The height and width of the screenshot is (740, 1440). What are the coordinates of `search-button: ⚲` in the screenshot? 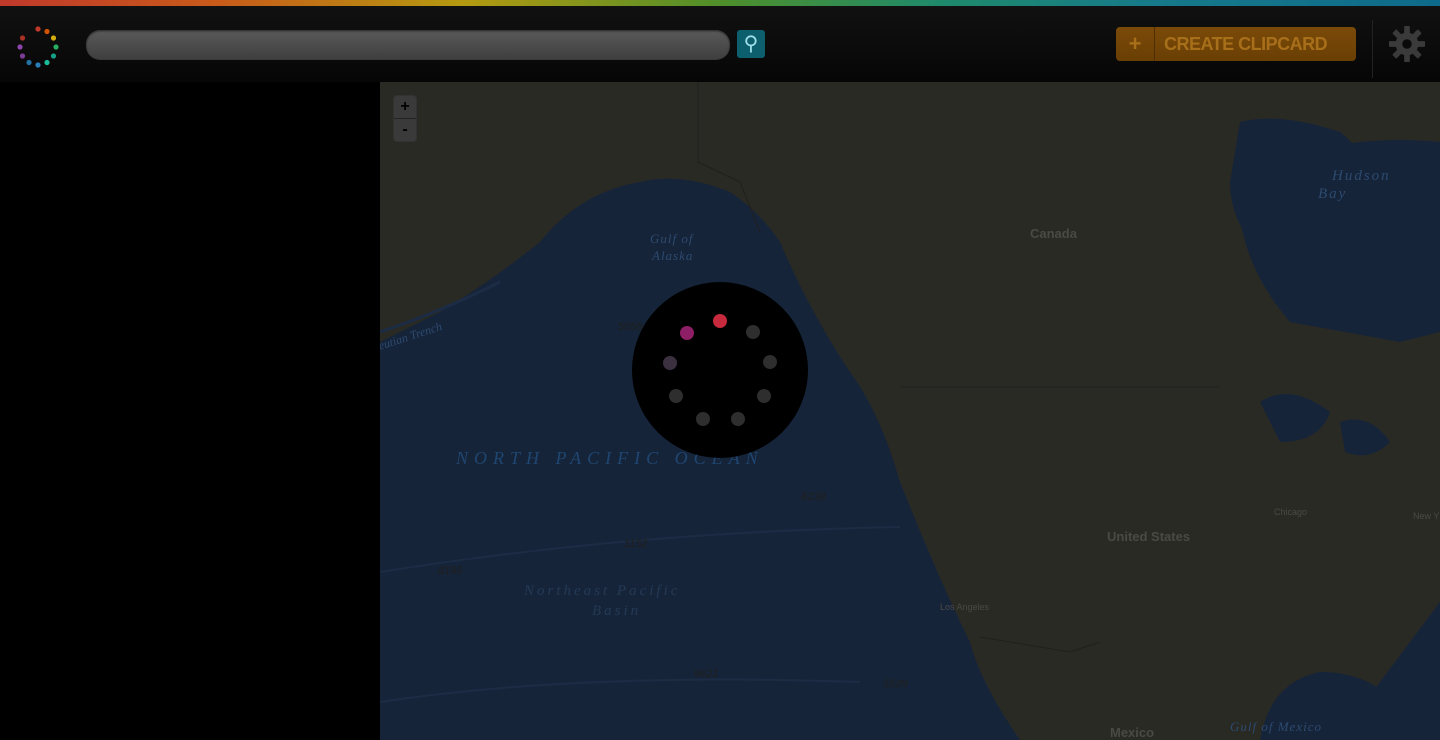 It's located at (751, 44).